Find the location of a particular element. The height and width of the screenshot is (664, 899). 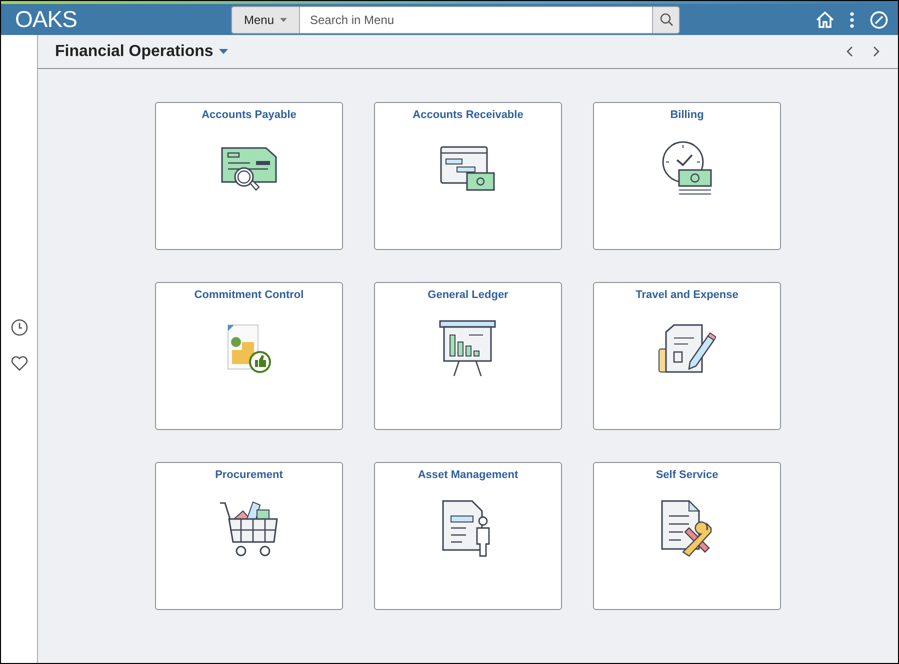

tile: Self Service is located at coordinates (687, 536).